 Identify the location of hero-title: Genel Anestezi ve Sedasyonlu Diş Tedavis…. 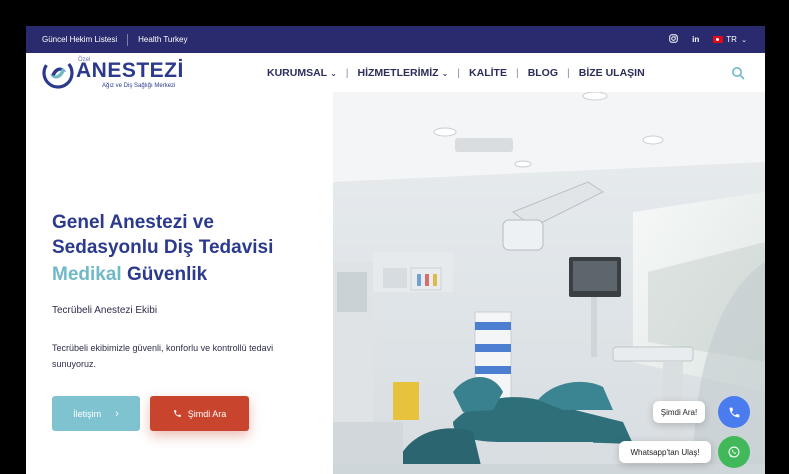
(162, 235).